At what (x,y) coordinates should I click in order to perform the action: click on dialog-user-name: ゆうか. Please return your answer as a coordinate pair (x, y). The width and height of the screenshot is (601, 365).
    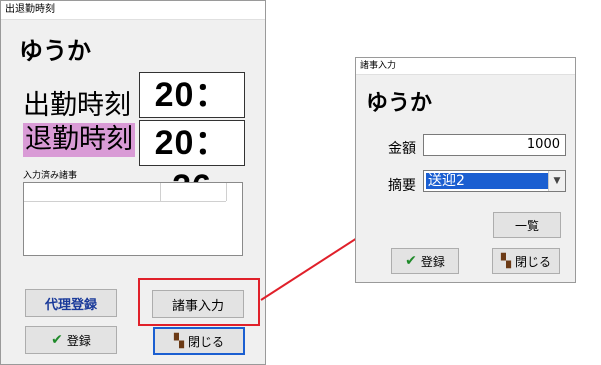
    Looking at the image, I should click on (399, 103).